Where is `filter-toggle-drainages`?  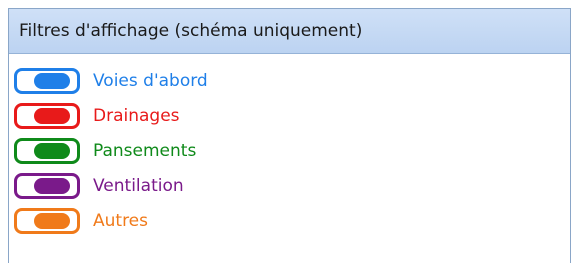 filter-toggle-drainages is located at coordinates (47, 115).